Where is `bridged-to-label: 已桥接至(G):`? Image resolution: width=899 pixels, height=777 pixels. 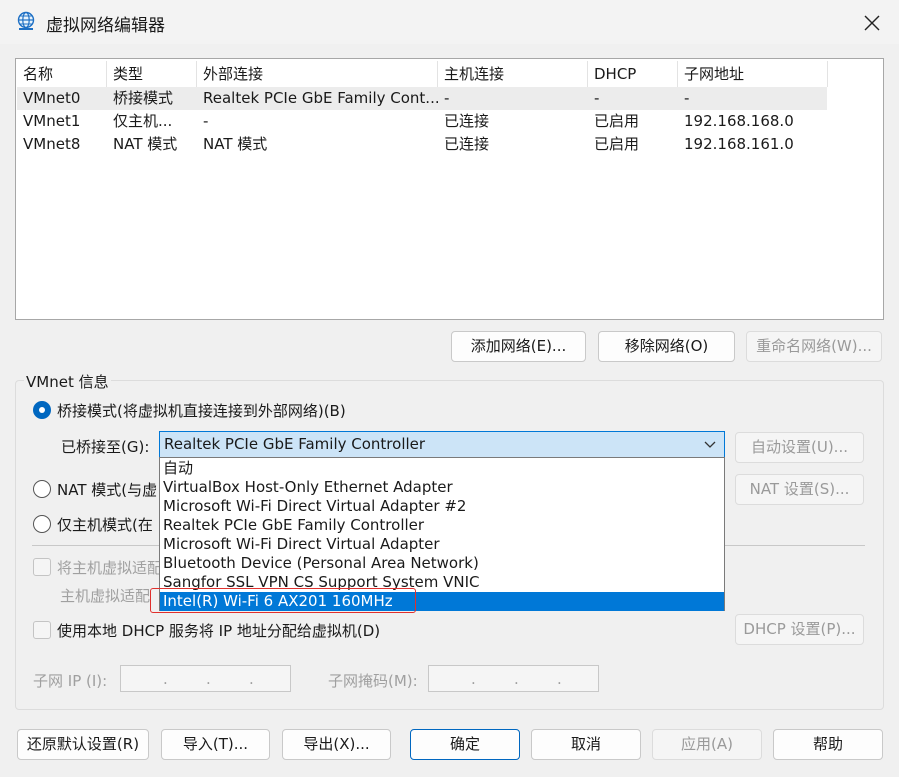 bridged-to-label: 已桥接至(G): is located at coordinates (105, 447).